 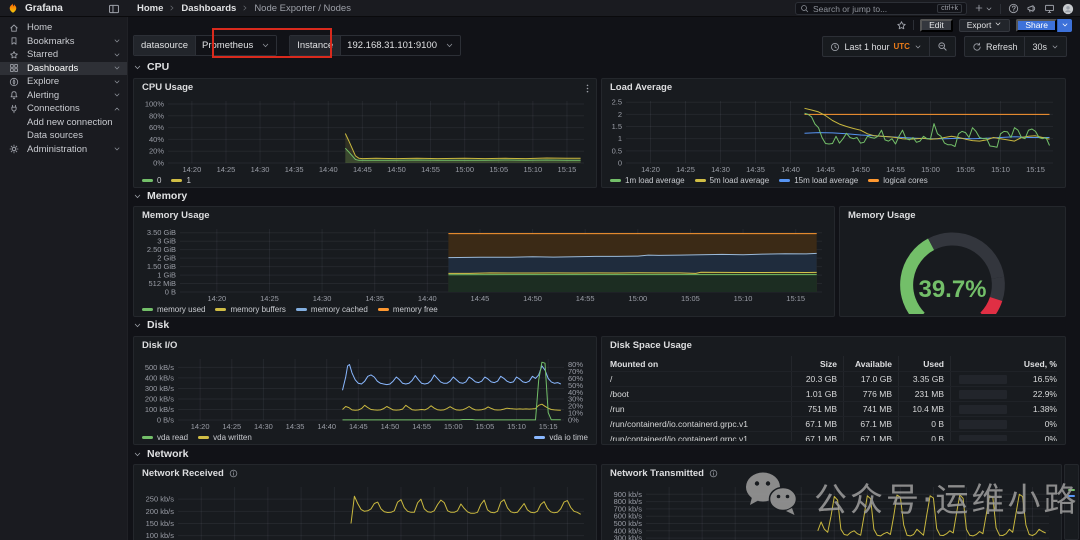 I want to click on legend-item: vda io time, so click(x=561, y=437).